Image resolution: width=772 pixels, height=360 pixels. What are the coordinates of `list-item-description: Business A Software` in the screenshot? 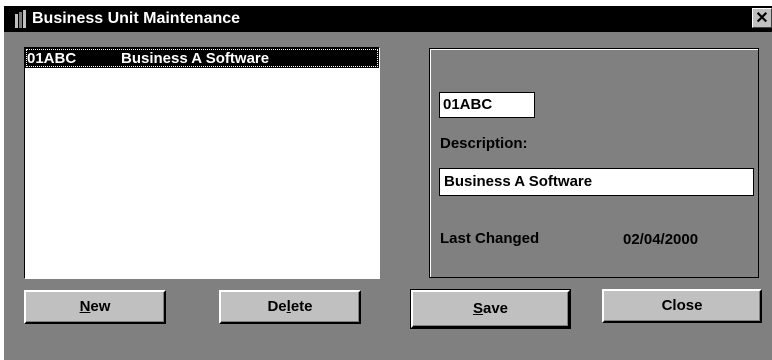 It's located at (195, 58).